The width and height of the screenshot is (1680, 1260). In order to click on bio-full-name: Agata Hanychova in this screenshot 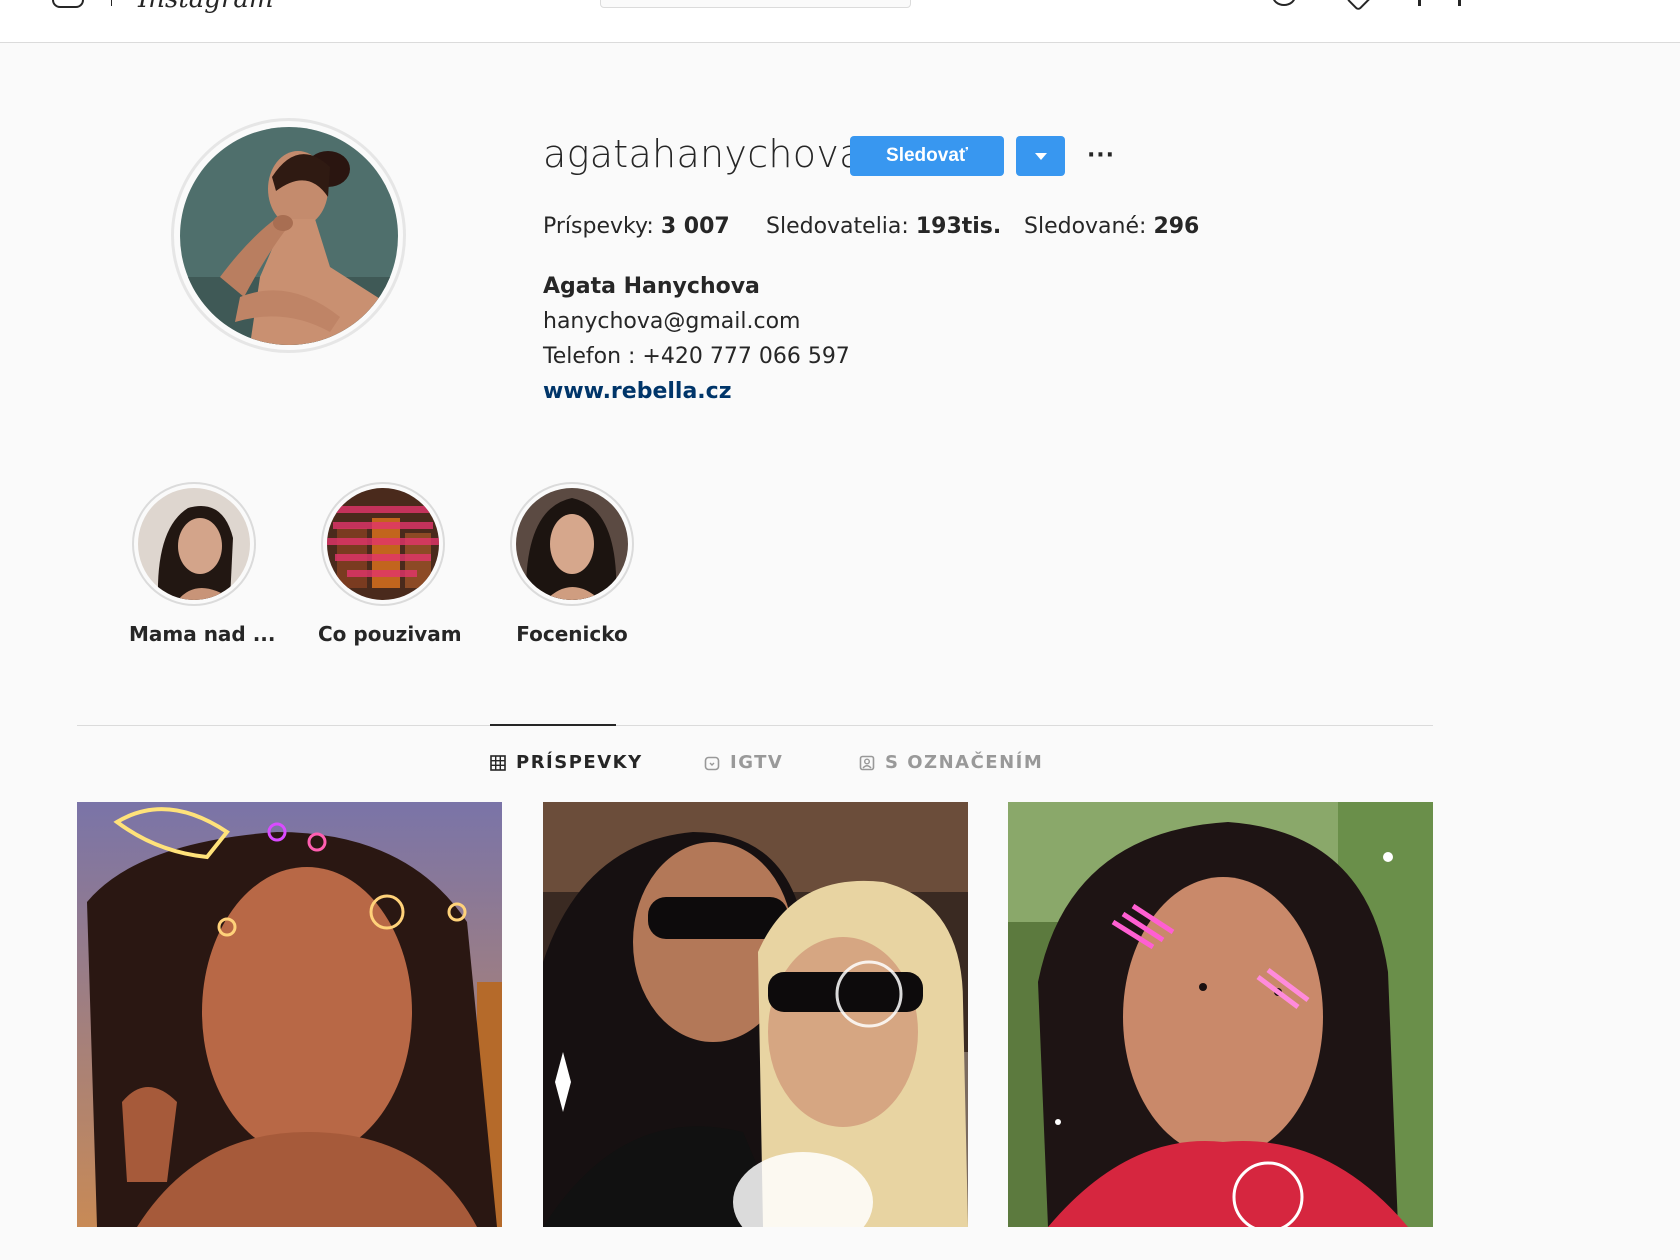, I will do `click(651, 286)`.